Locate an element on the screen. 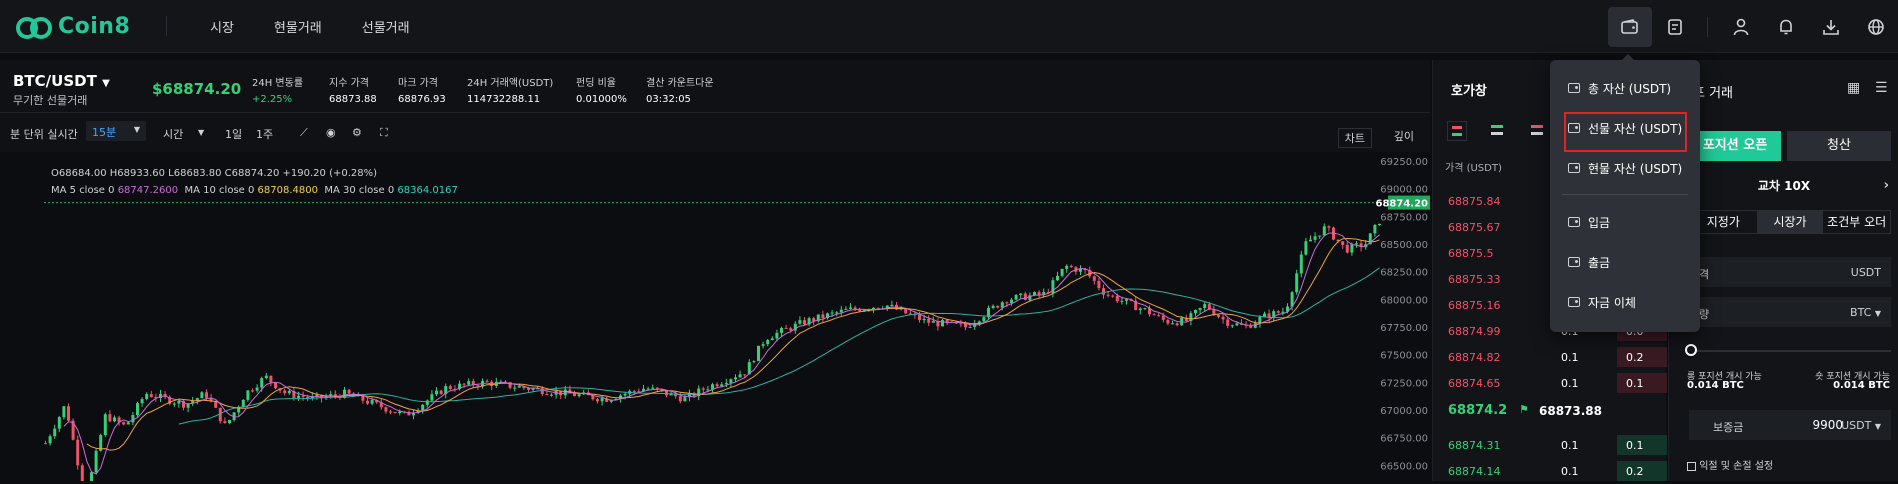  bid-row: 68874.14 0.1 0.2 is located at coordinates (1550, 471).